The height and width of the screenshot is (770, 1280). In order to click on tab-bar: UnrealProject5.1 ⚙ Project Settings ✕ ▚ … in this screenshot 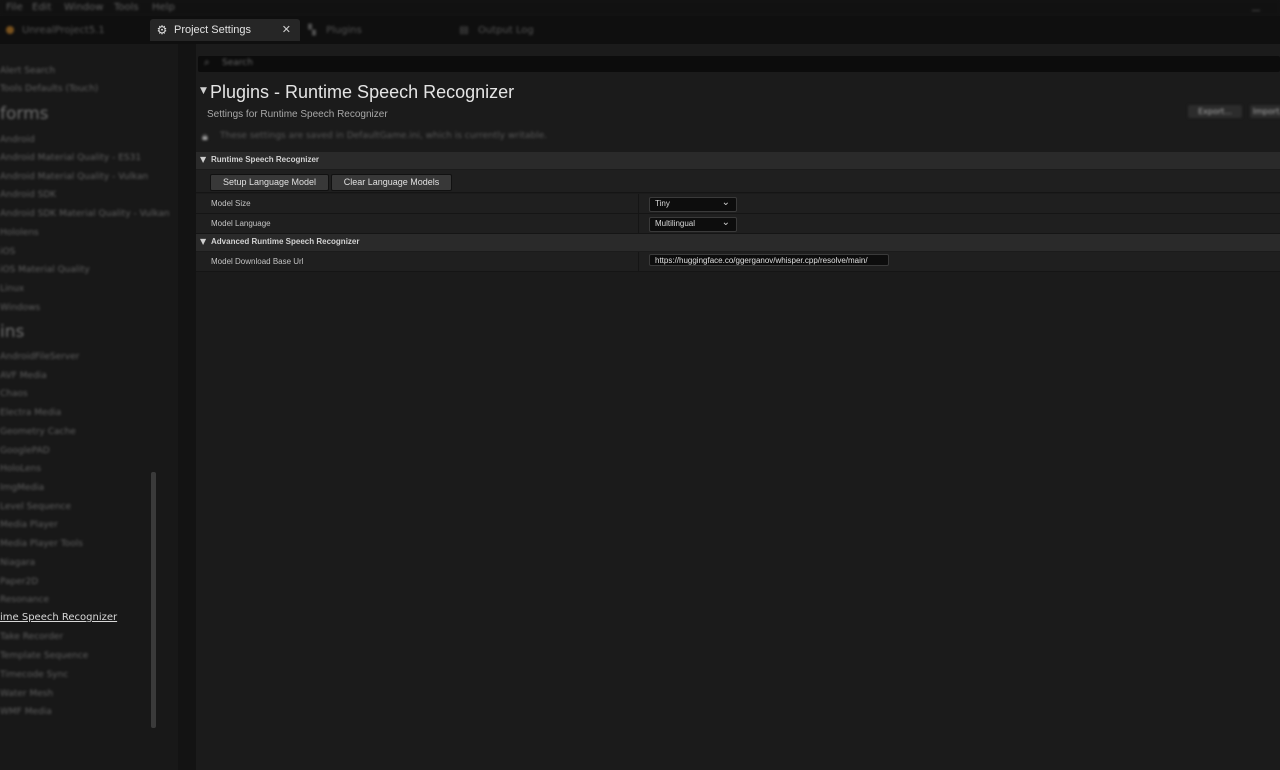, I will do `click(640, 30)`.